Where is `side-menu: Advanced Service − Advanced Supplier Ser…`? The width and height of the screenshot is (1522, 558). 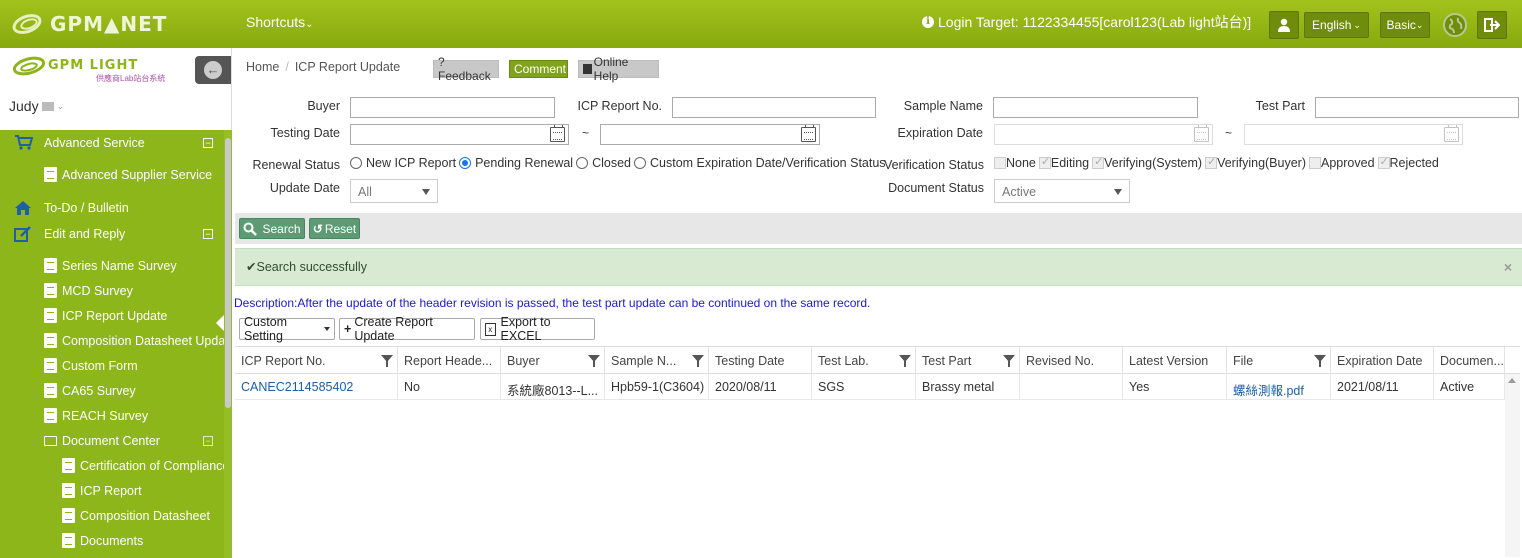 side-menu: Advanced Service − Advanced Supplier Ser… is located at coordinates (116, 344).